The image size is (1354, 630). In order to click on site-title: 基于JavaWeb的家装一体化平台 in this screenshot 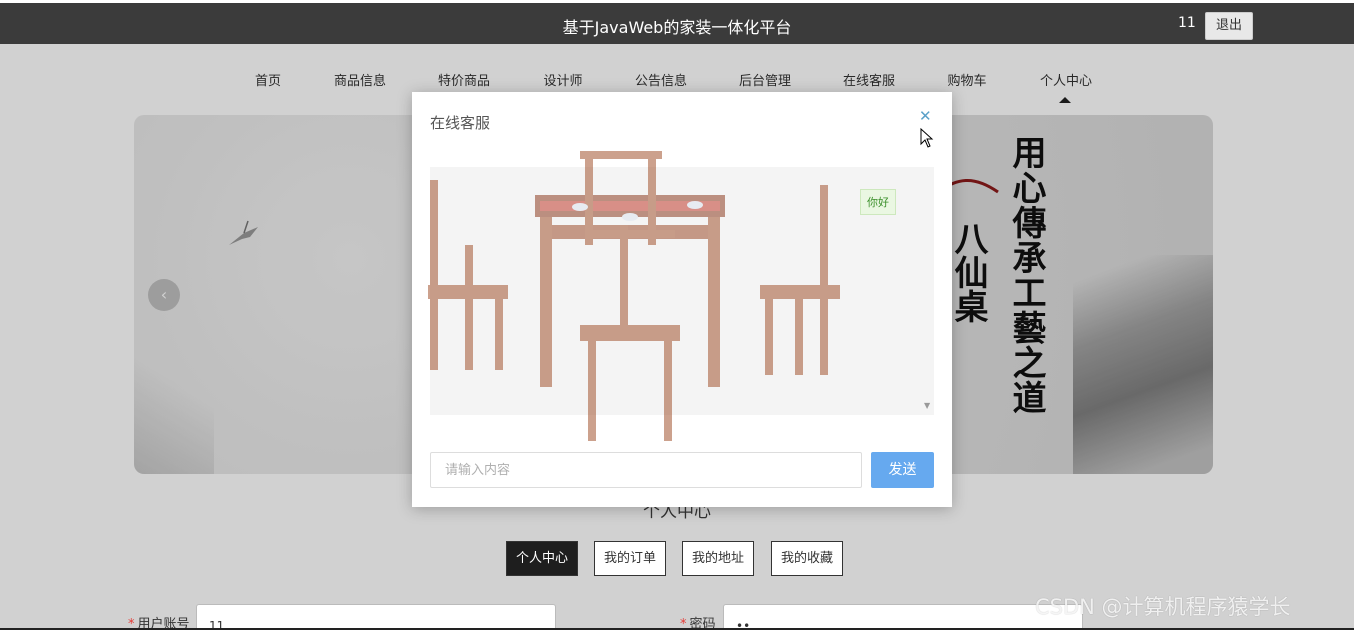, I will do `click(677, 27)`.